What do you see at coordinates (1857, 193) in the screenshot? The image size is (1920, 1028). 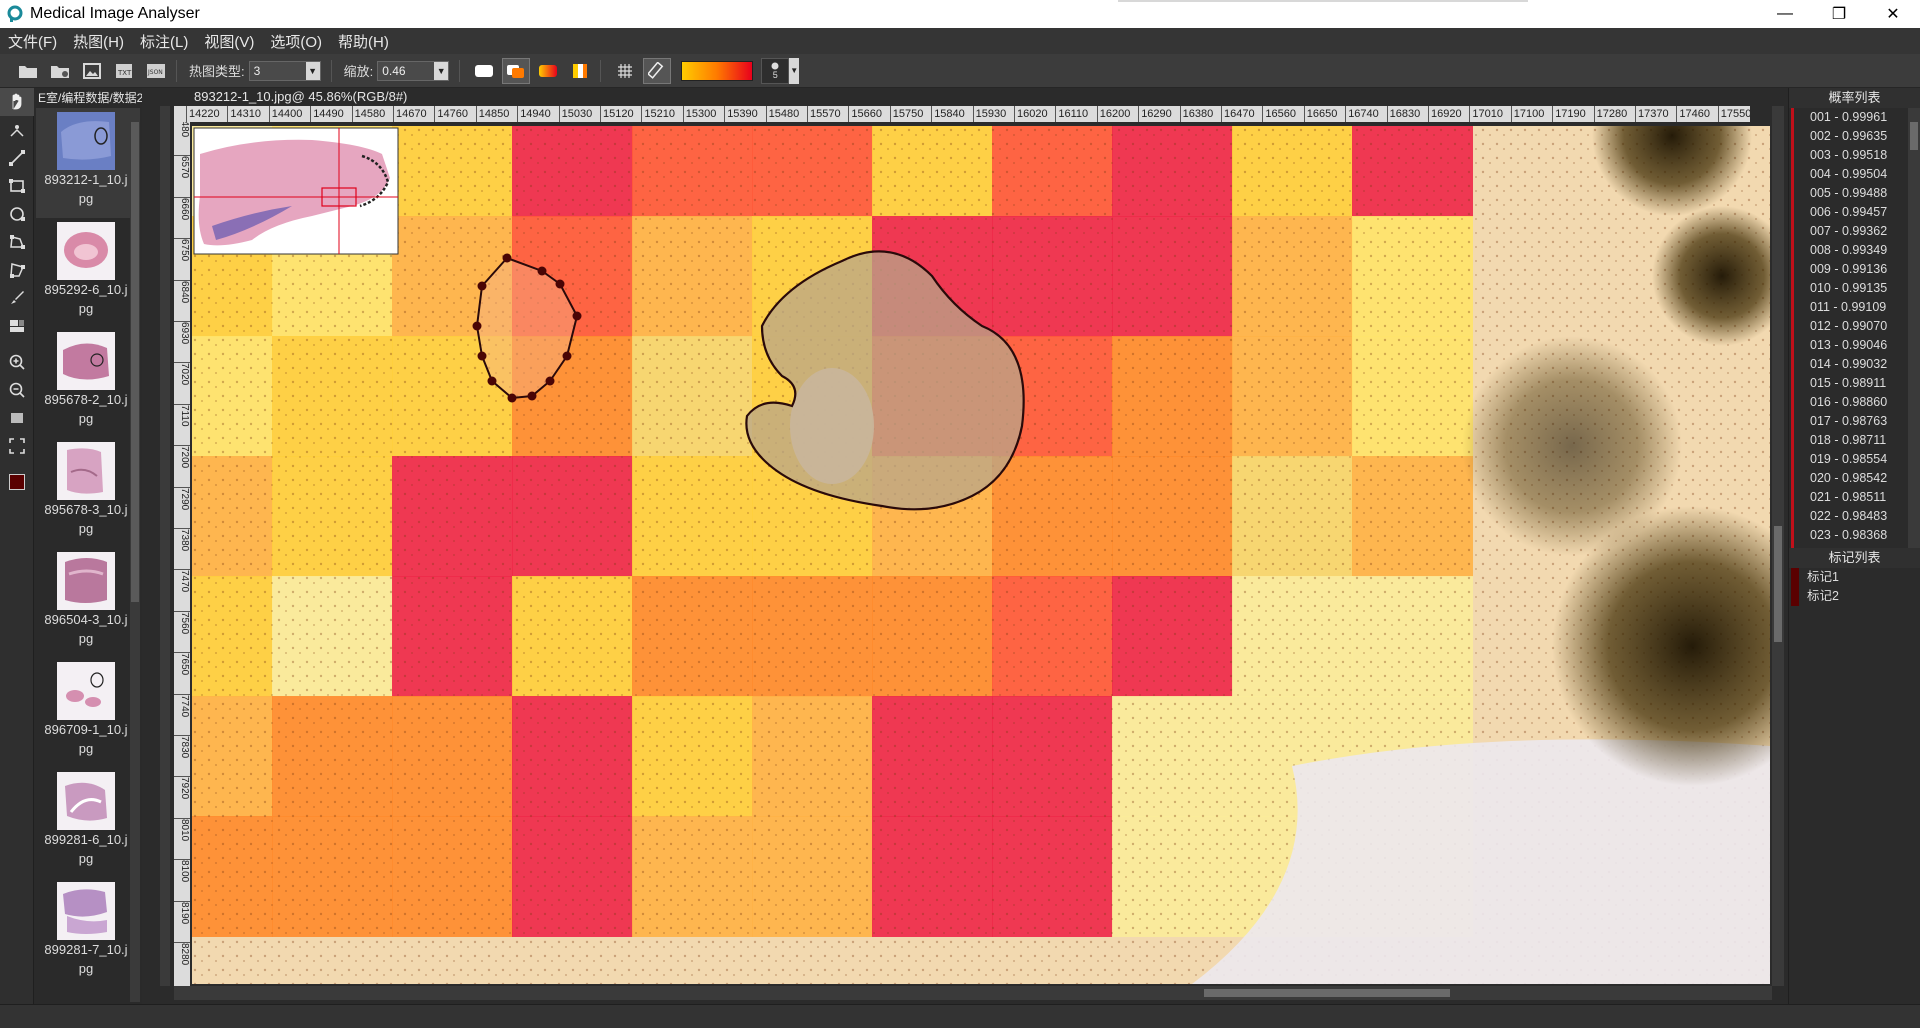 I see `probability-item: 005 - 0.99488` at bounding box center [1857, 193].